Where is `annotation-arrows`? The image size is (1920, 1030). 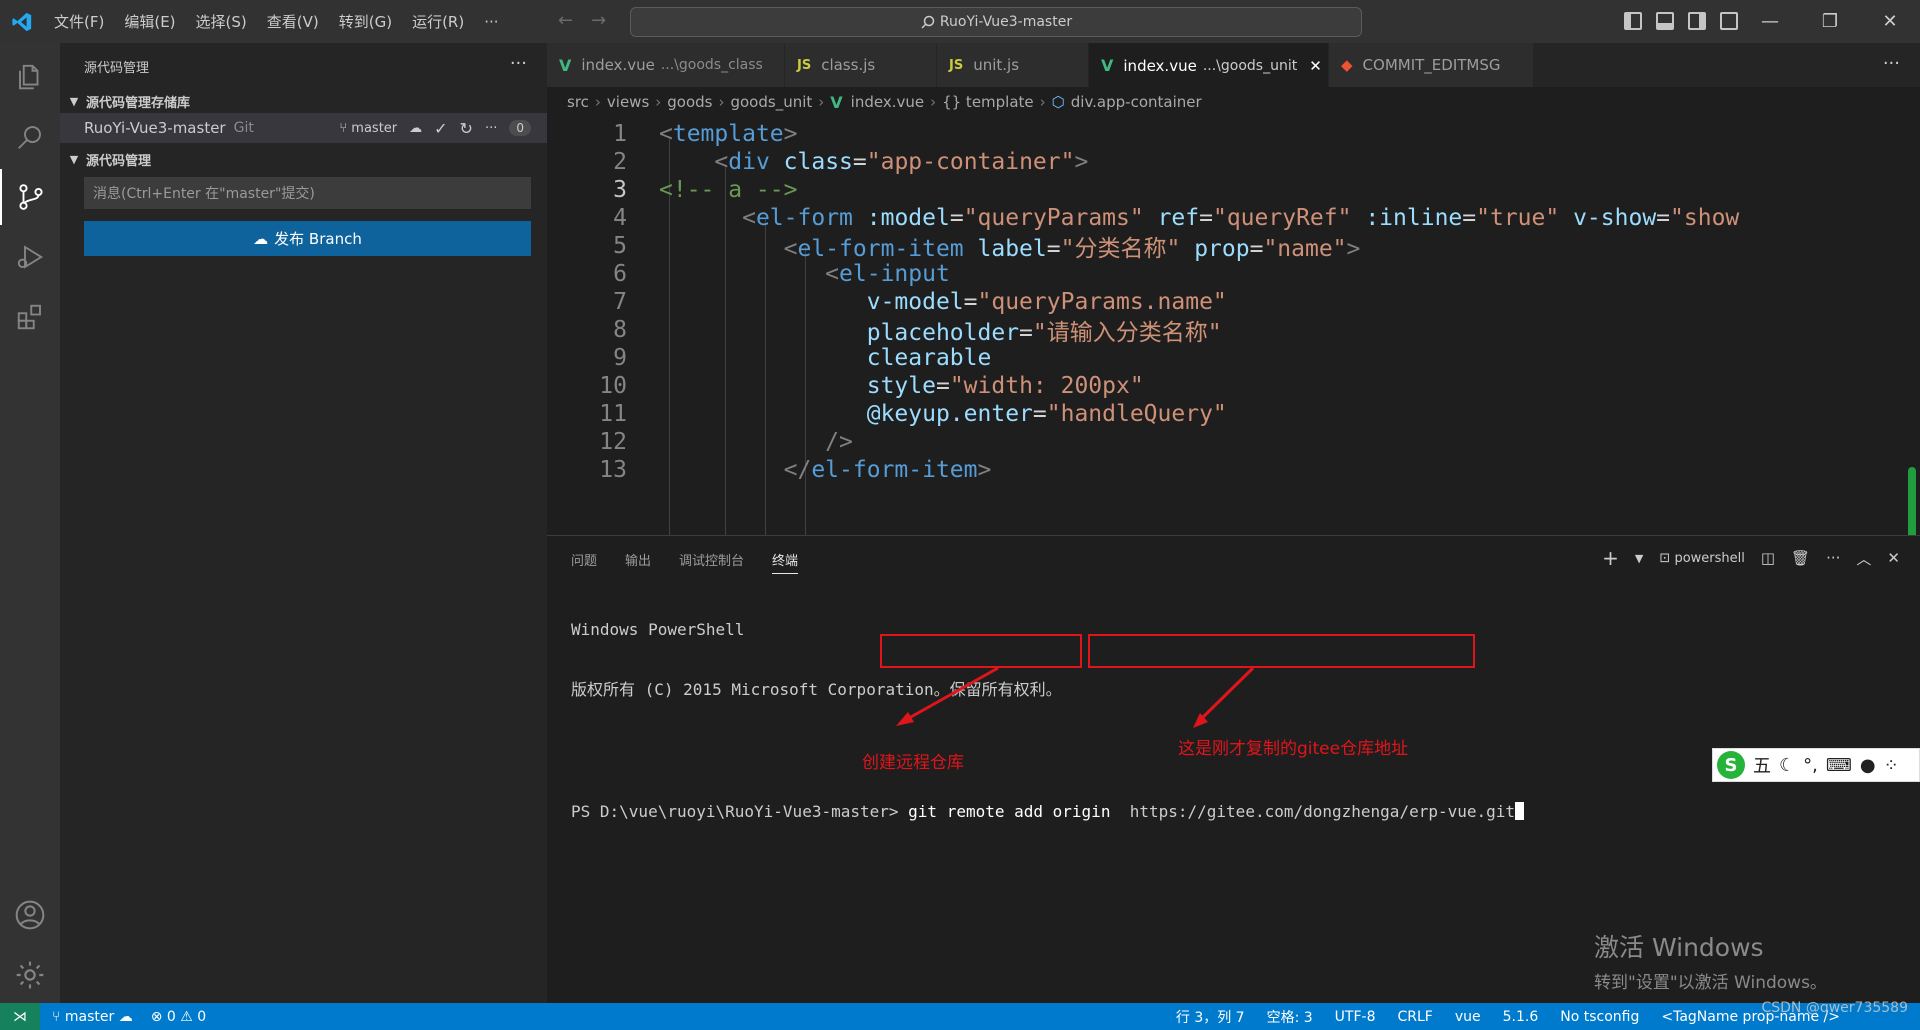
annotation-arrows is located at coordinates (1075, 697).